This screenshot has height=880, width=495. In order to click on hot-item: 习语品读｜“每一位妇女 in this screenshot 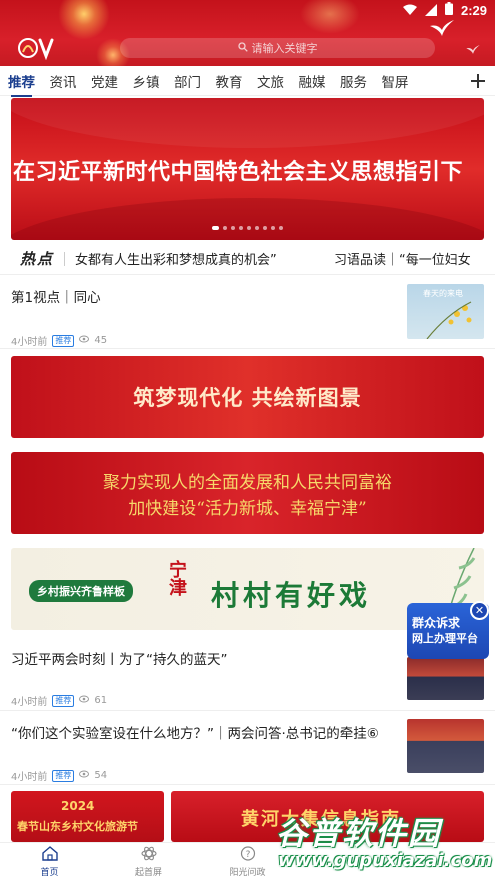, I will do `click(402, 258)`.